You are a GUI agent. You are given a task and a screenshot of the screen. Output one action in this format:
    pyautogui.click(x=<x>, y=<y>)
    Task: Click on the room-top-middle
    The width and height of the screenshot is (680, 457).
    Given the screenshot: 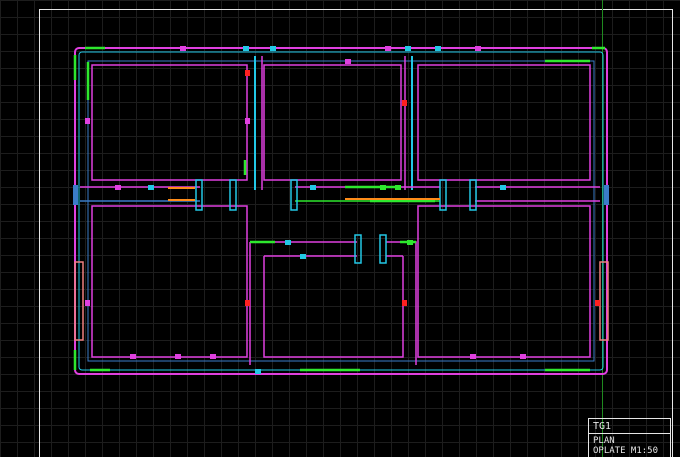 What is the action you would take?
    pyautogui.click(x=332, y=122)
    